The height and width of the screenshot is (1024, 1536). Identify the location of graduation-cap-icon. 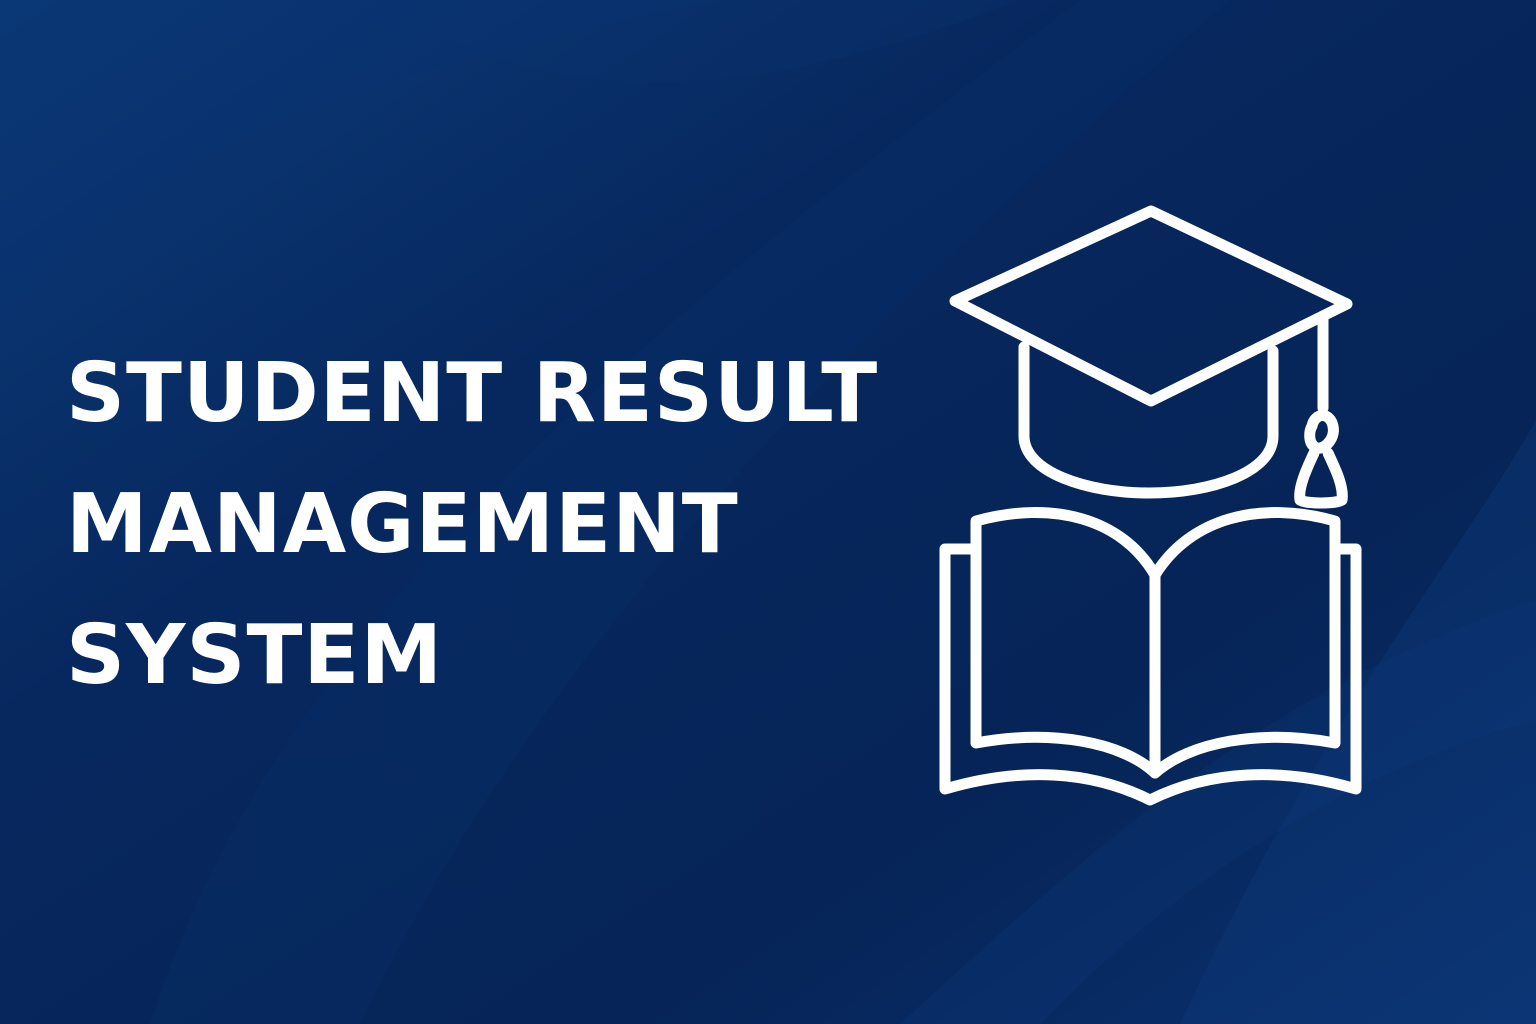
(1151, 357).